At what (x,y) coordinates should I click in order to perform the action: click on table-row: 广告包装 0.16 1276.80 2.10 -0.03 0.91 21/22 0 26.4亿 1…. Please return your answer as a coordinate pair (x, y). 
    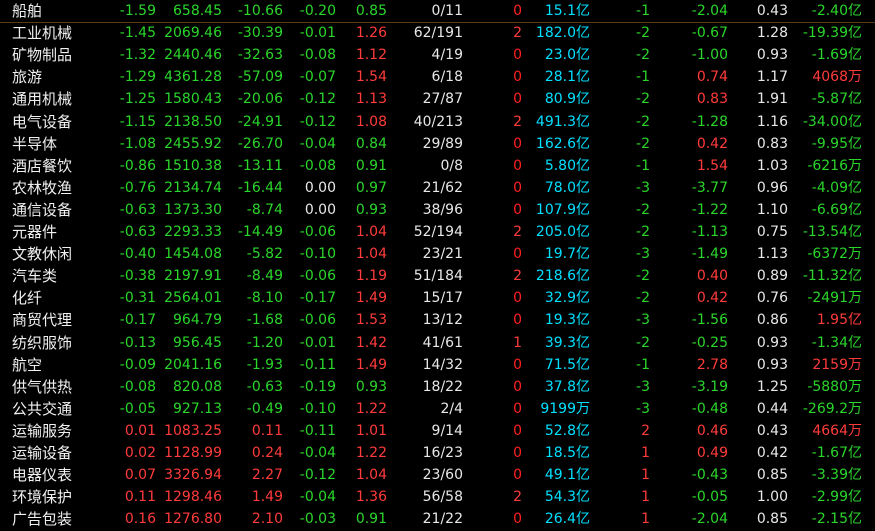
    Looking at the image, I should click on (437, 519).